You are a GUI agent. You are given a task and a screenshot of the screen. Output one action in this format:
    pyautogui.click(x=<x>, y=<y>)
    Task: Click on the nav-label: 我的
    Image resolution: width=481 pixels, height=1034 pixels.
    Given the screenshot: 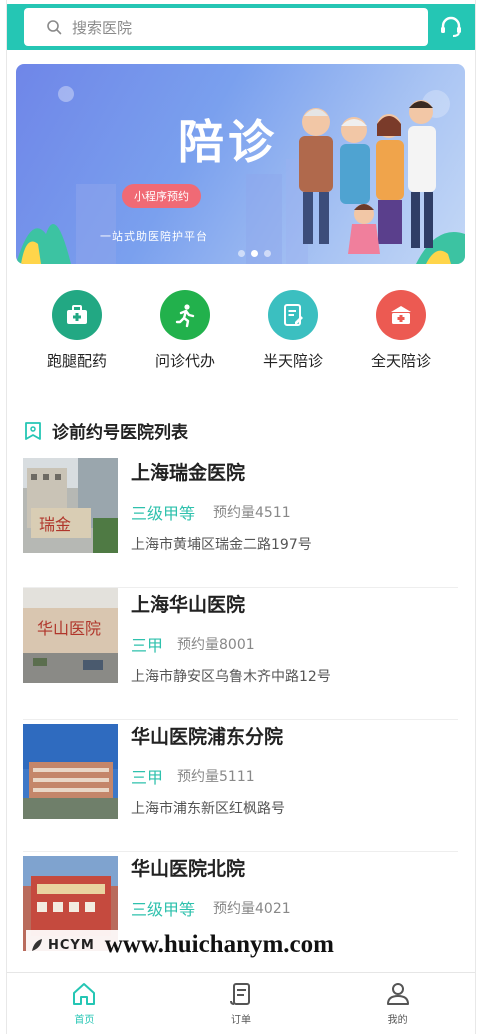 What is the action you would take?
    pyautogui.click(x=397, y=1020)
    